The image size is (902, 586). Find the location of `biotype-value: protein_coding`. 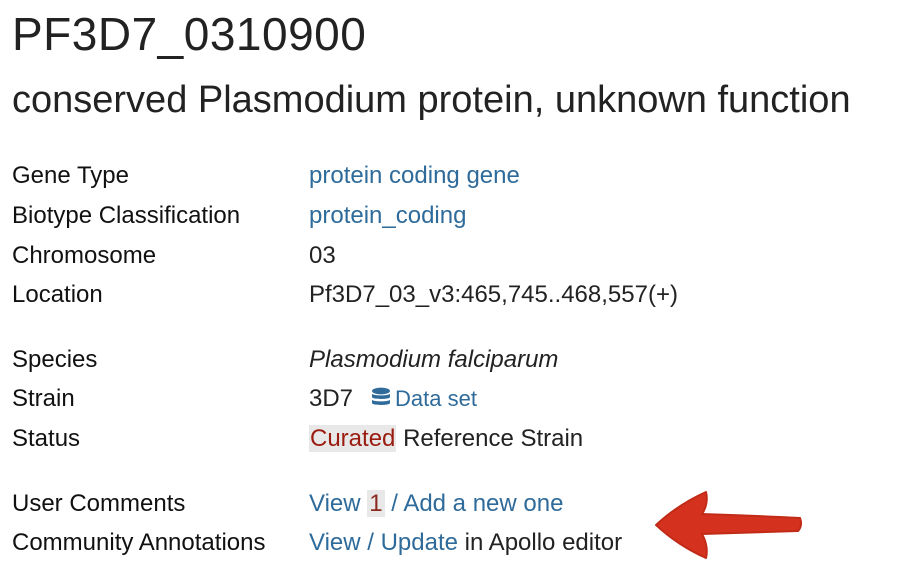

biotype-value: protein_coding is located at coordinates (387, 216).